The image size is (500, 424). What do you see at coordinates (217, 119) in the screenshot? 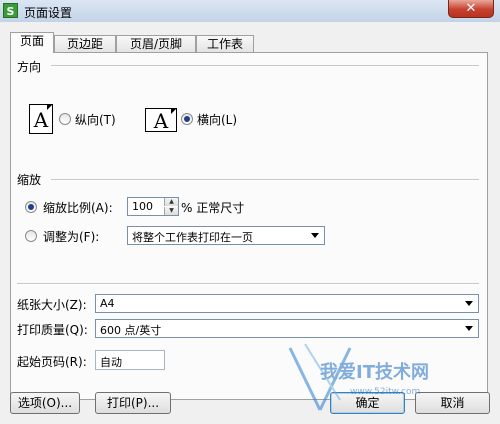
I see `landscape-label: 横向(L)` at bounding box center [217, 119].